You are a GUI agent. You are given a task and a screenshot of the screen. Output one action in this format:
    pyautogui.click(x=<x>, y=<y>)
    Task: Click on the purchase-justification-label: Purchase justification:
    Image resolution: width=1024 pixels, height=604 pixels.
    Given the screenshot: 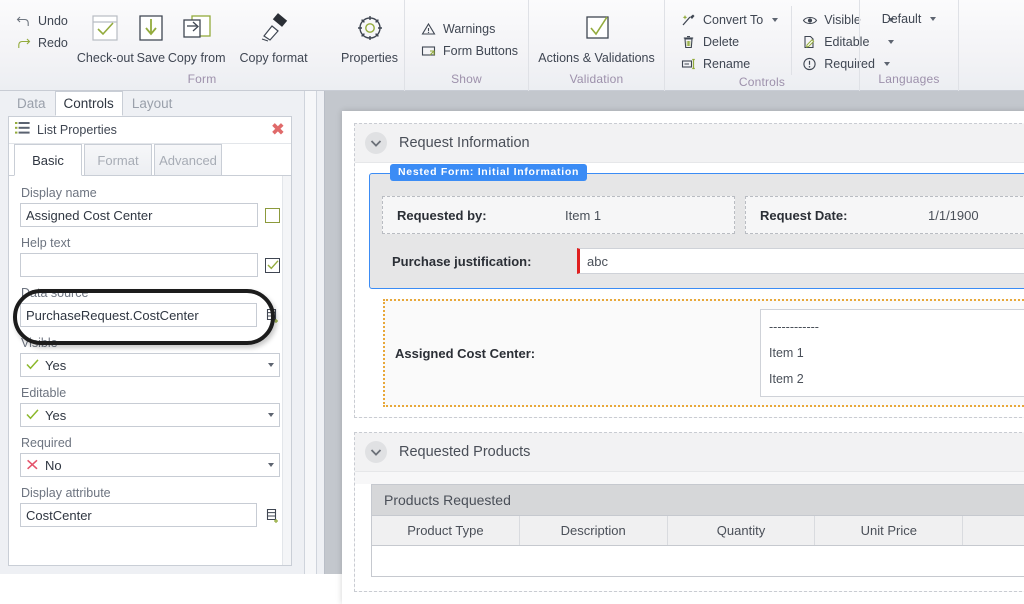 What is the action you would take?
    pyautogui.click(x=462, y=261)
    